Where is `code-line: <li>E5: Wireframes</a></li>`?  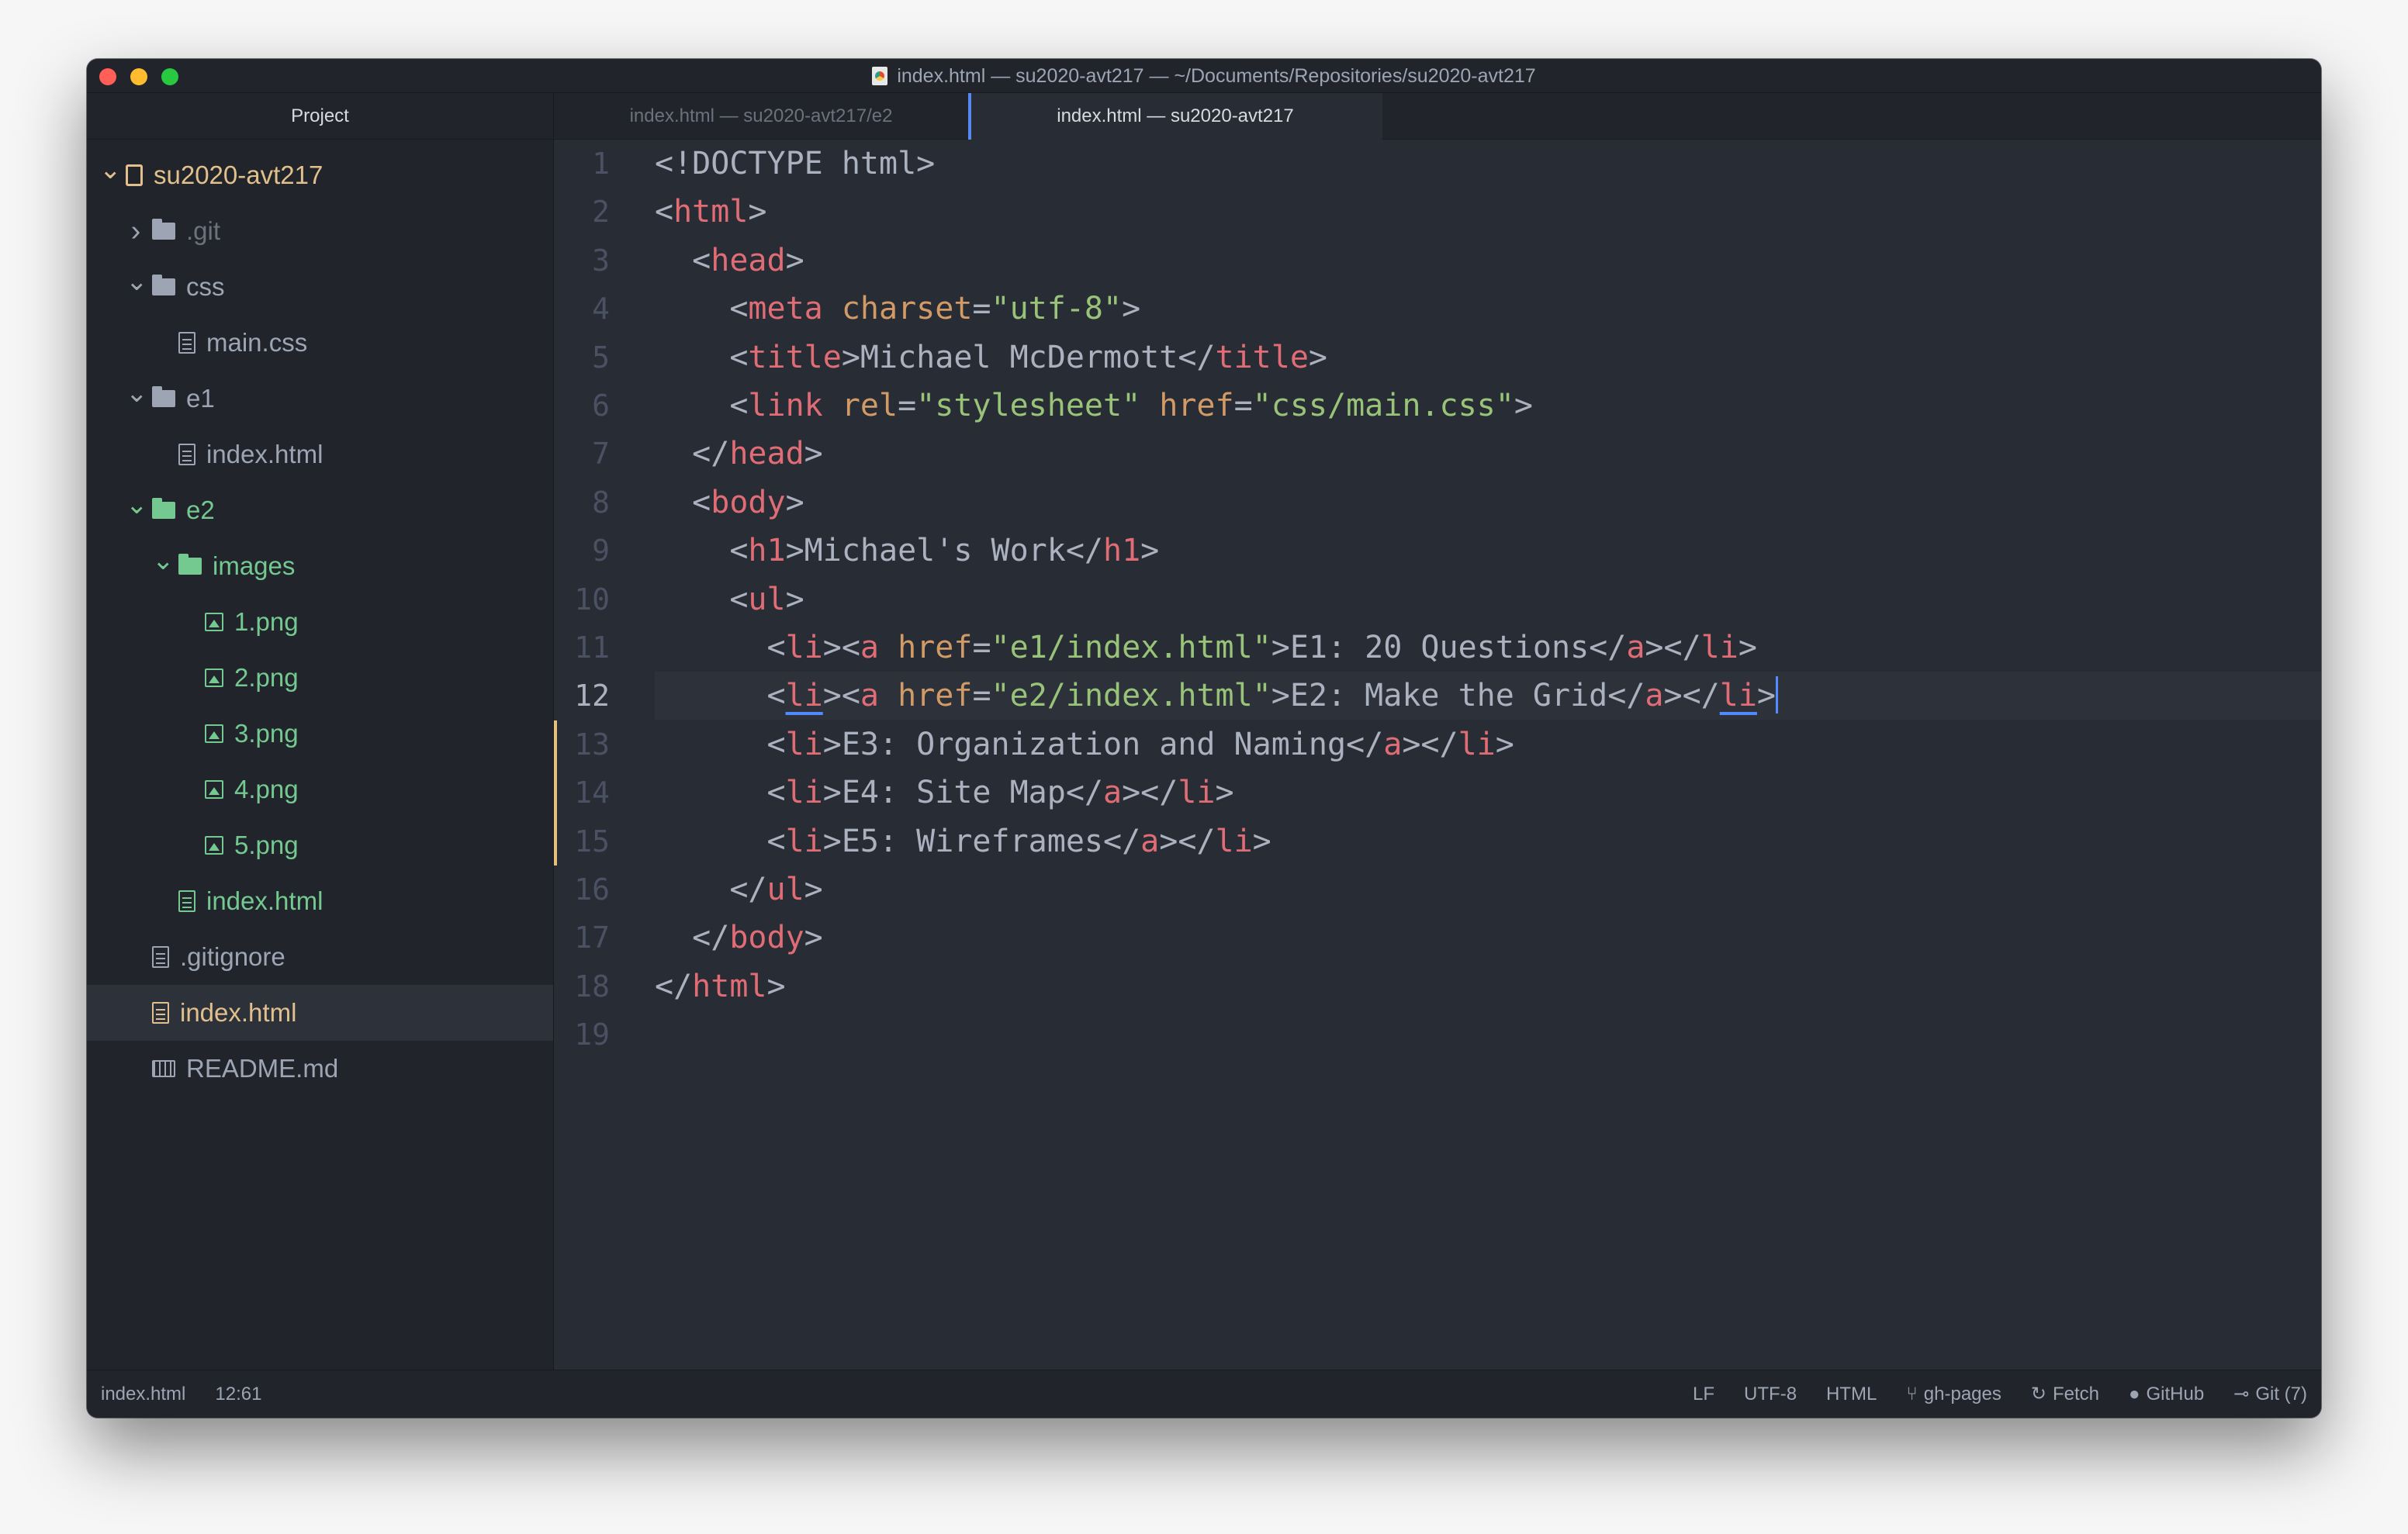
code-line: <li>E5: Wireframes</a></li> is located at coordinates (1488, 841).